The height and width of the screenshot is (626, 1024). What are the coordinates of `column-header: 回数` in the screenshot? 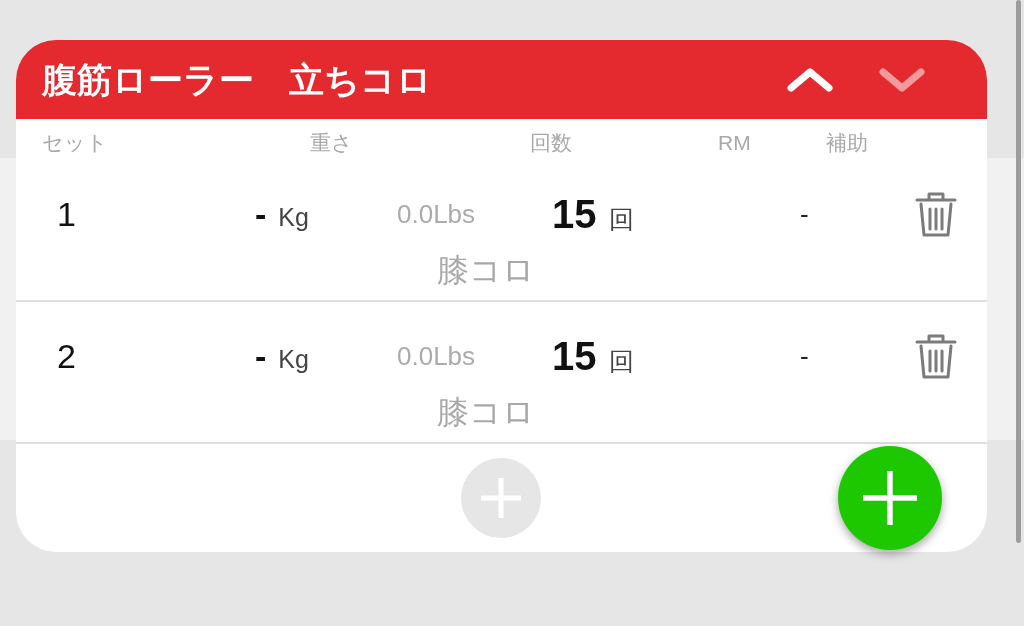 It's located at (551, 143).